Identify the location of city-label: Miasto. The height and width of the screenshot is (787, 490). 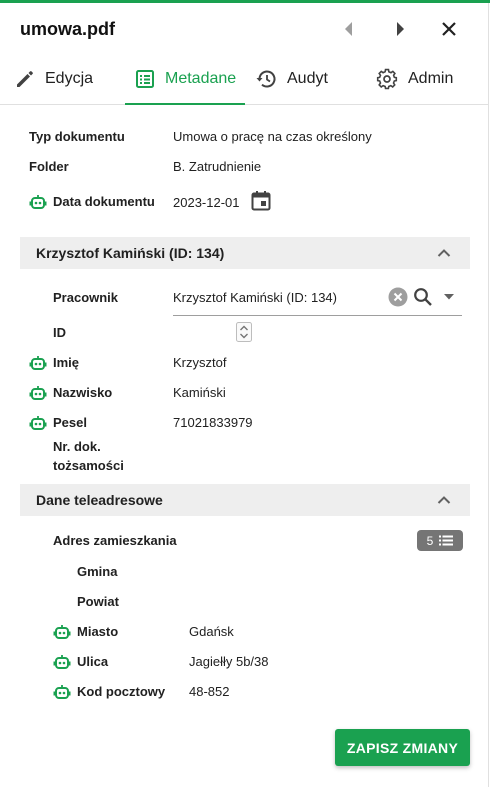
(98, 631).